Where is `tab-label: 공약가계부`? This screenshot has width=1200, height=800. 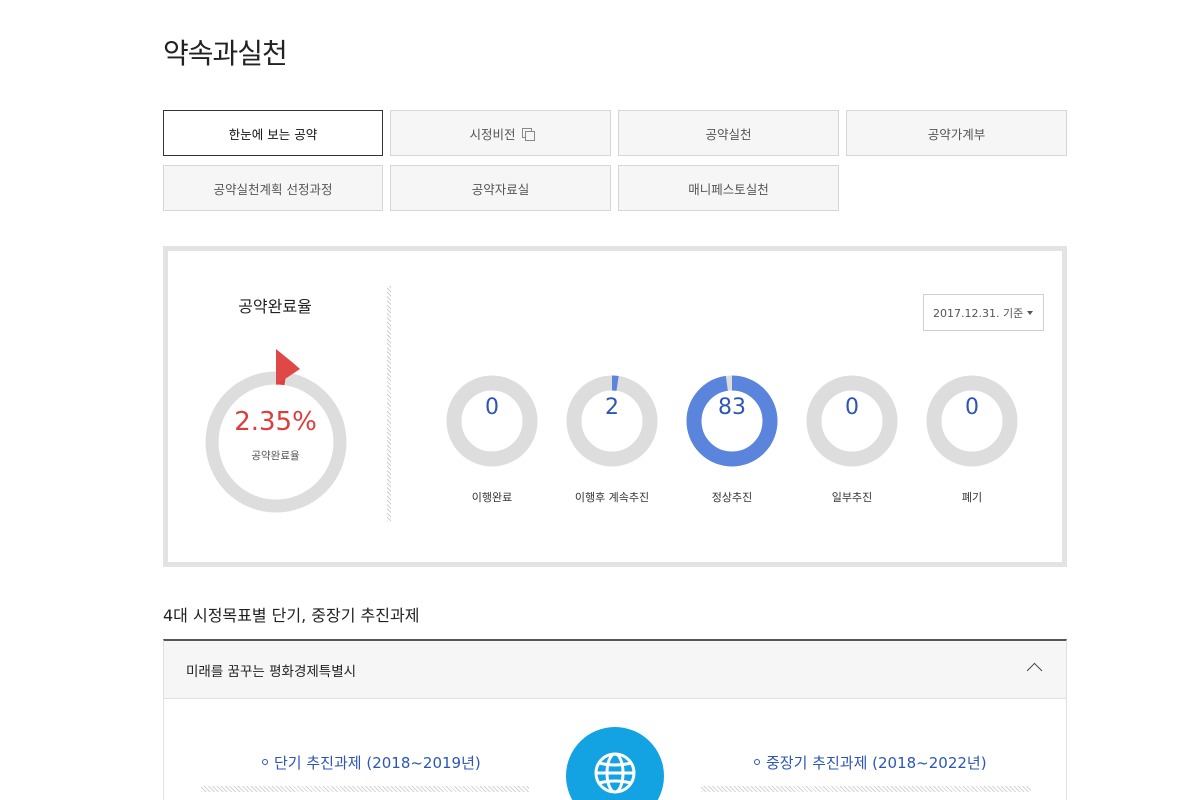 tab-label: 공약가계부 is located at coordinates (956, 134).